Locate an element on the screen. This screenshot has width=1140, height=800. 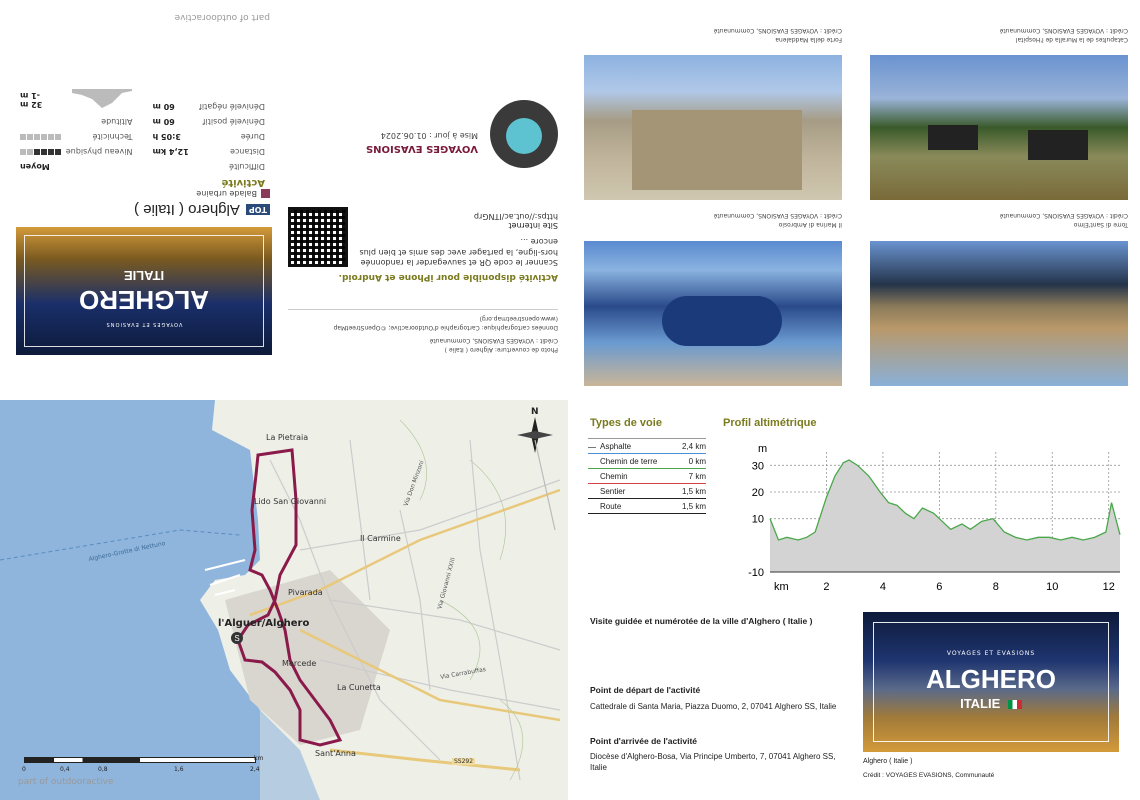
cover-image: VOYAGES ET EVASIONS ALGHERO ITALIE is located at coordinates (991, 682).